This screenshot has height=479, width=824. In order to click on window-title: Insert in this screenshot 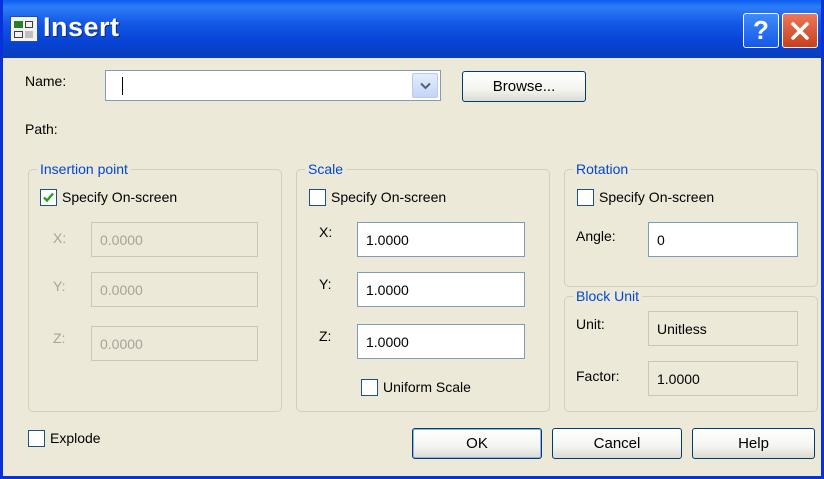, I will do `click(81, 27)`.